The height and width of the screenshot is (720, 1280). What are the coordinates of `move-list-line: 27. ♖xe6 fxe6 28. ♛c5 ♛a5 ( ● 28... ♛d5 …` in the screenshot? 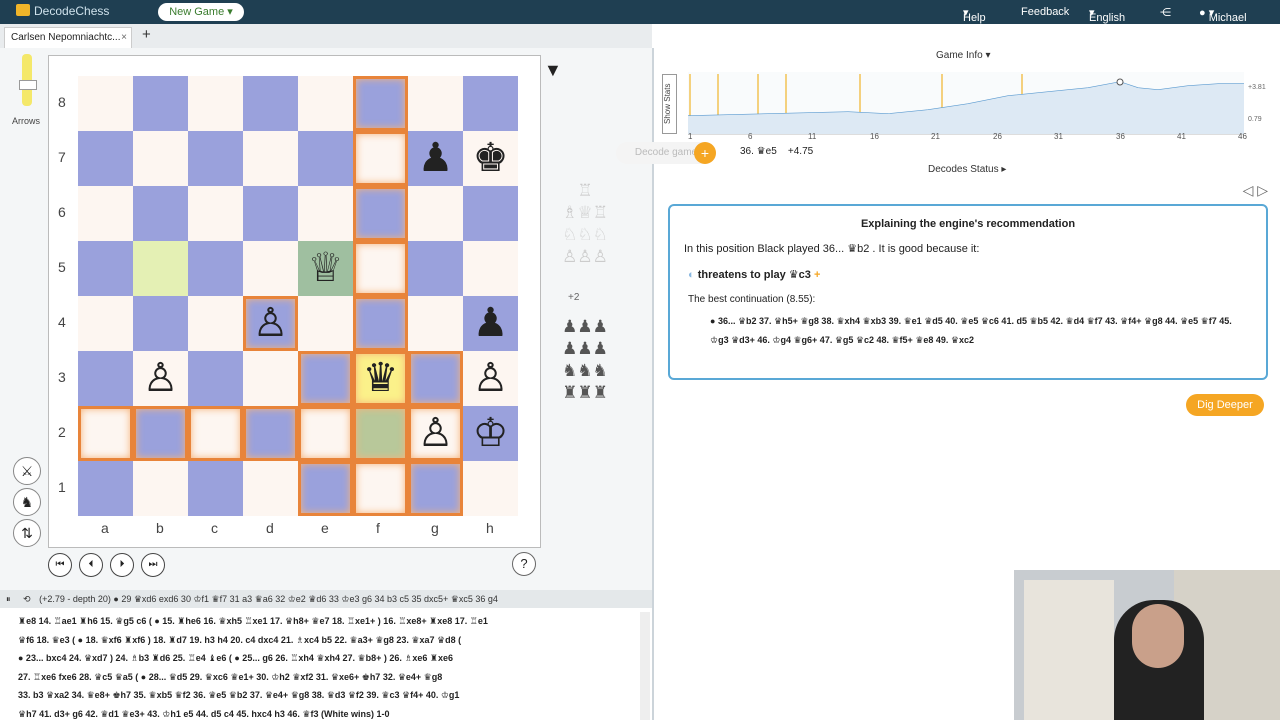 It's located at (320, 677).